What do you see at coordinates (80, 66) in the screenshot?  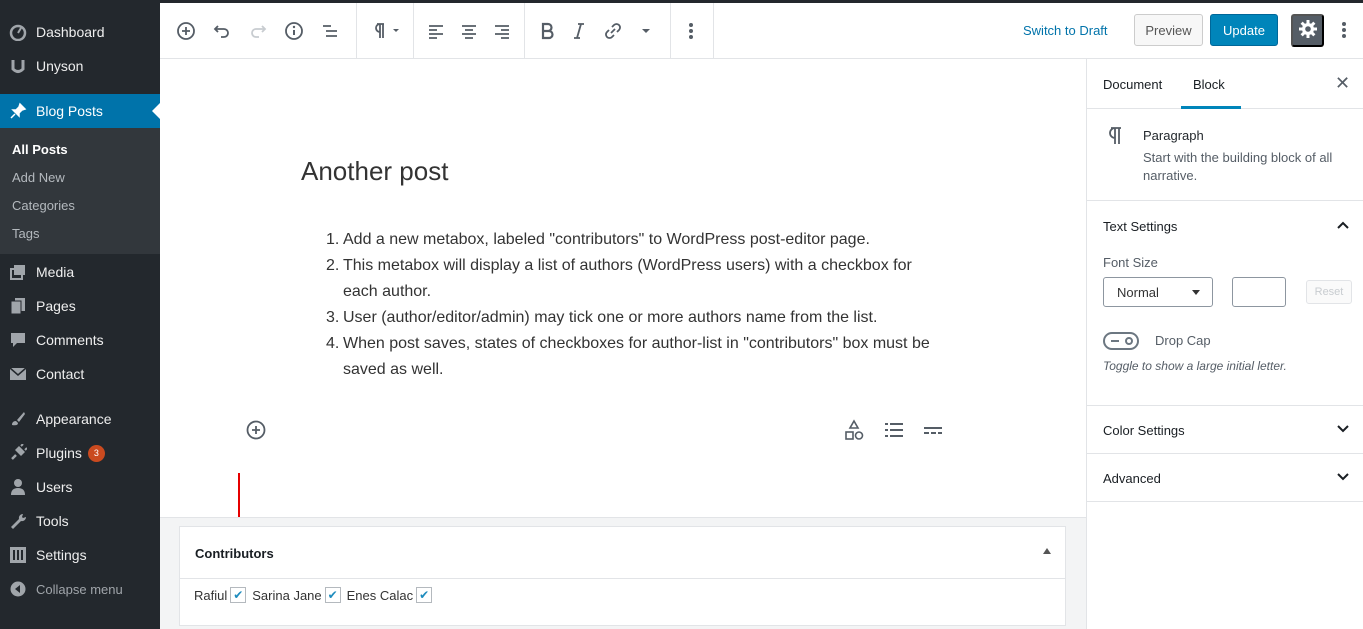 I see `sidebar-item-unyson: Unyson` at bounding box center [80, 66].